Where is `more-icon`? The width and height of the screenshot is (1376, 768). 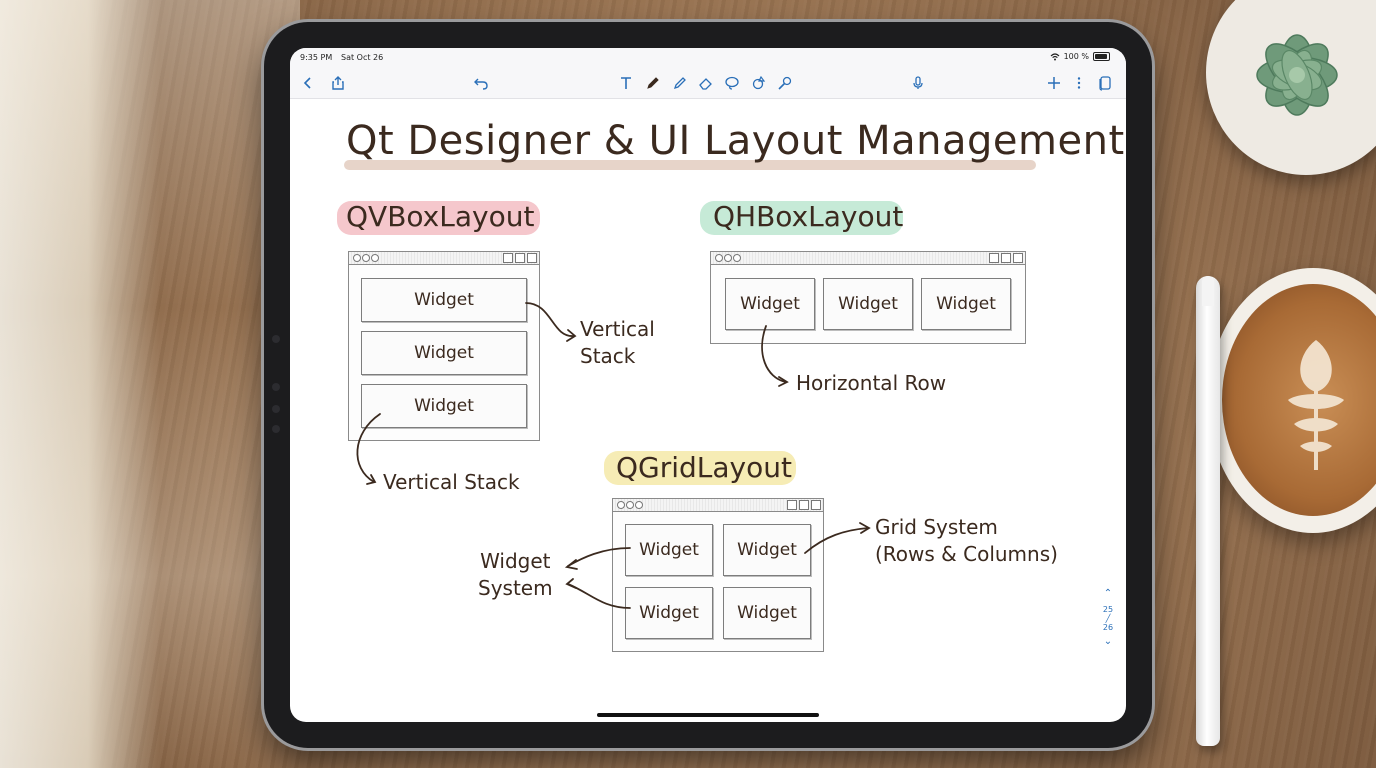 more-icon is located at coordinates (1079, 83).